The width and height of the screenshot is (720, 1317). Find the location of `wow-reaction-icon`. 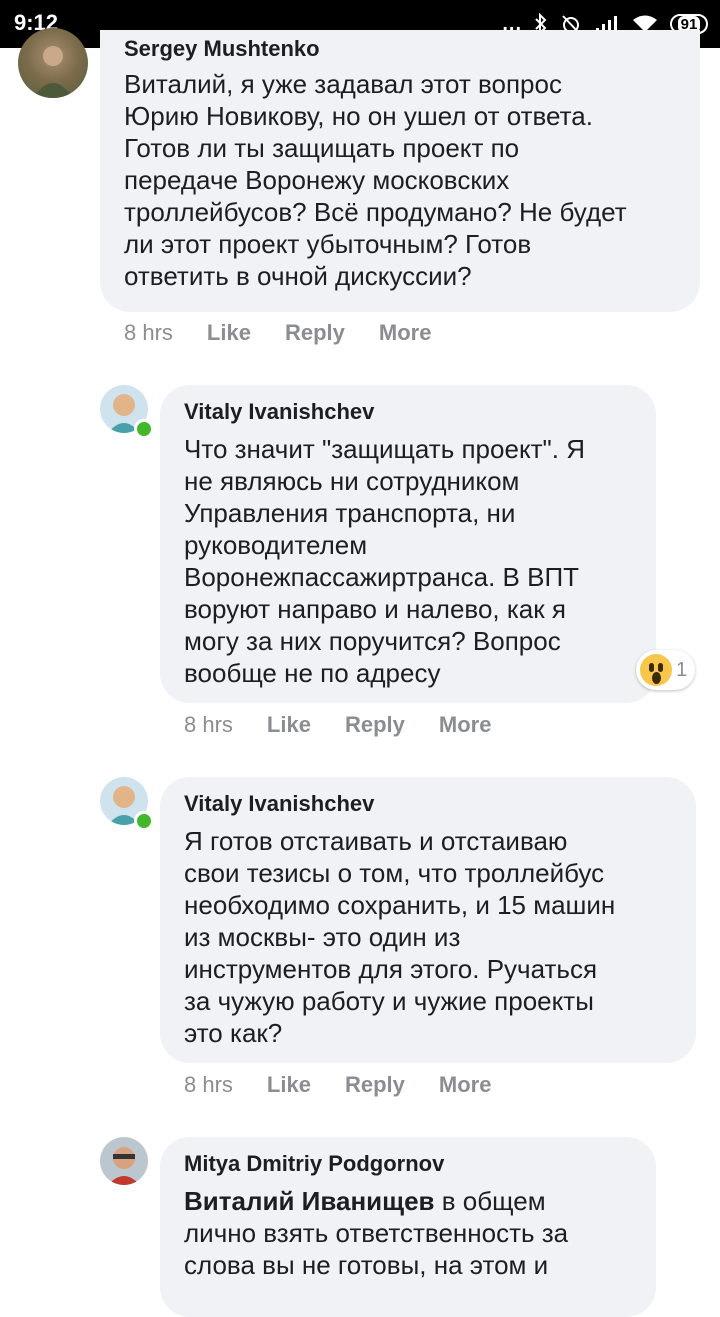

wow-reaction-icon is located at coordinates (656, 670).